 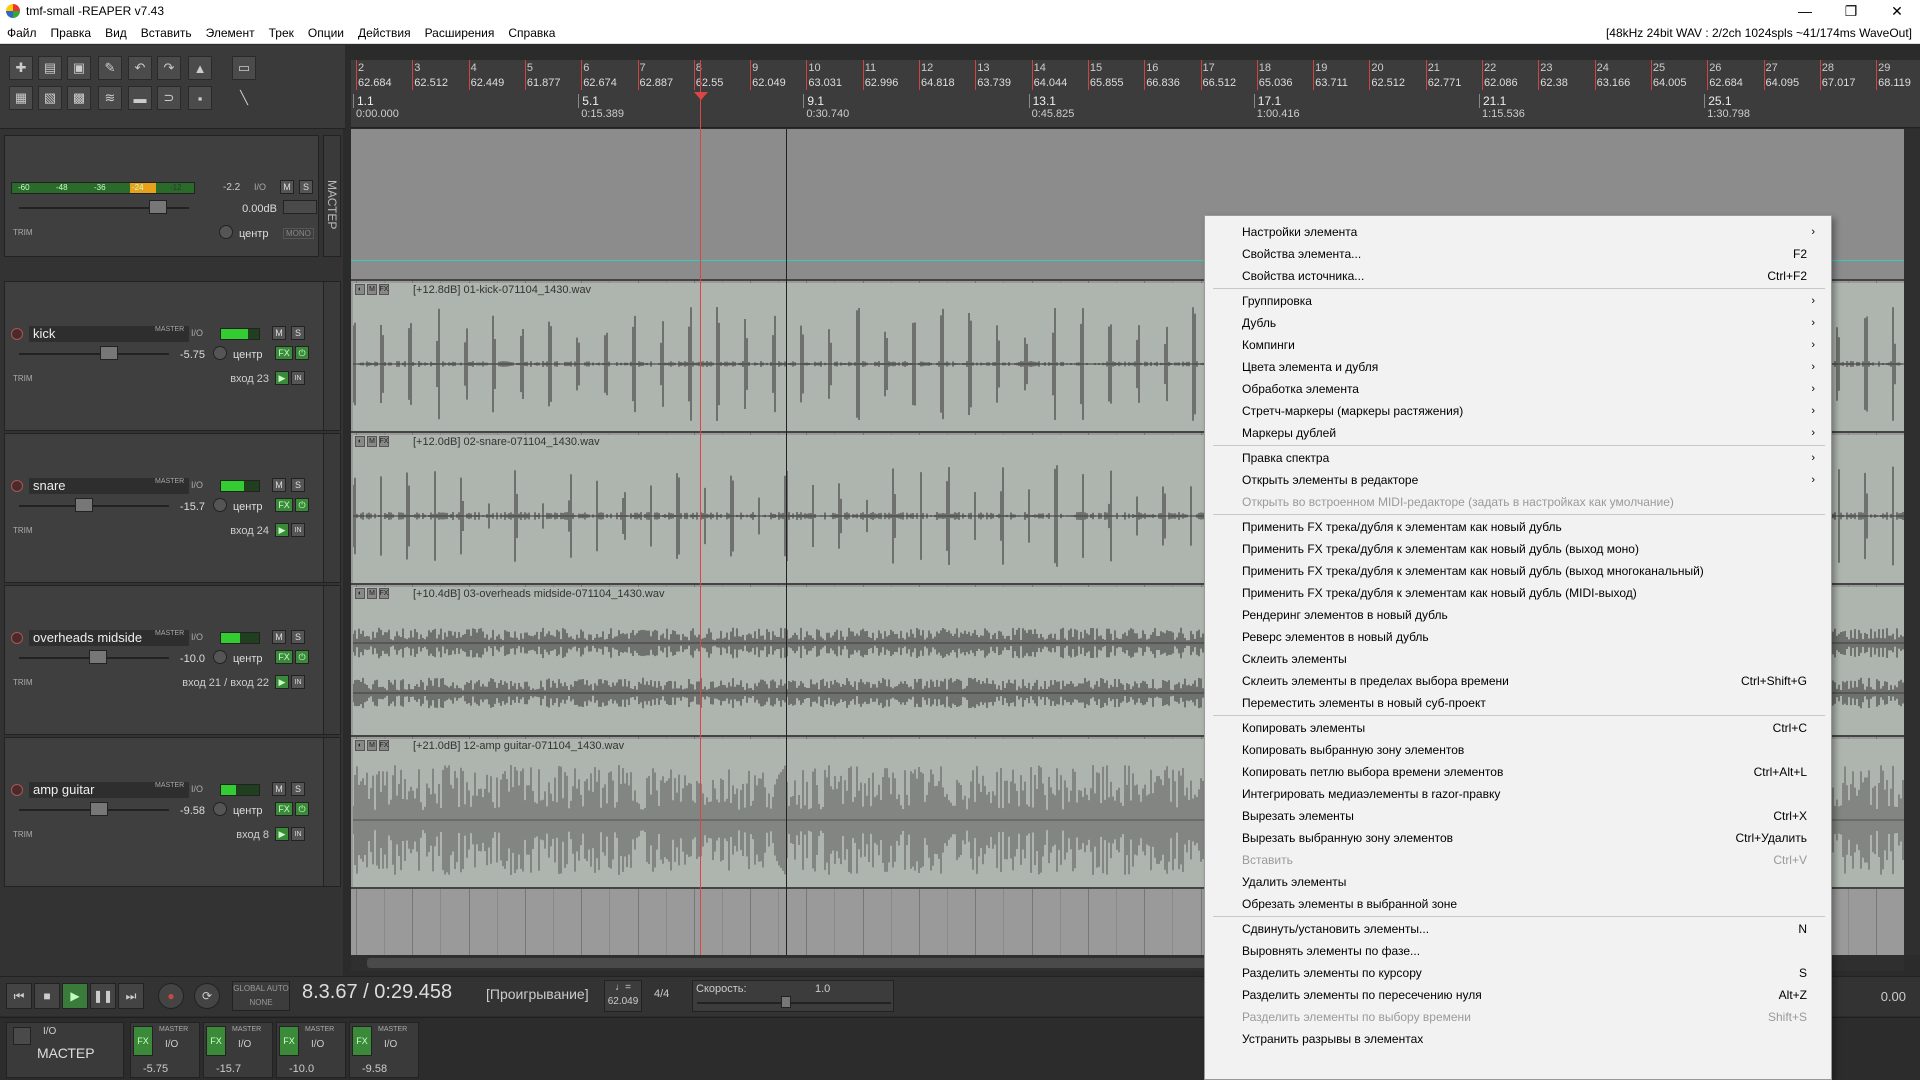 I want to click on master-volume-knob, so click(x=158, y=207).